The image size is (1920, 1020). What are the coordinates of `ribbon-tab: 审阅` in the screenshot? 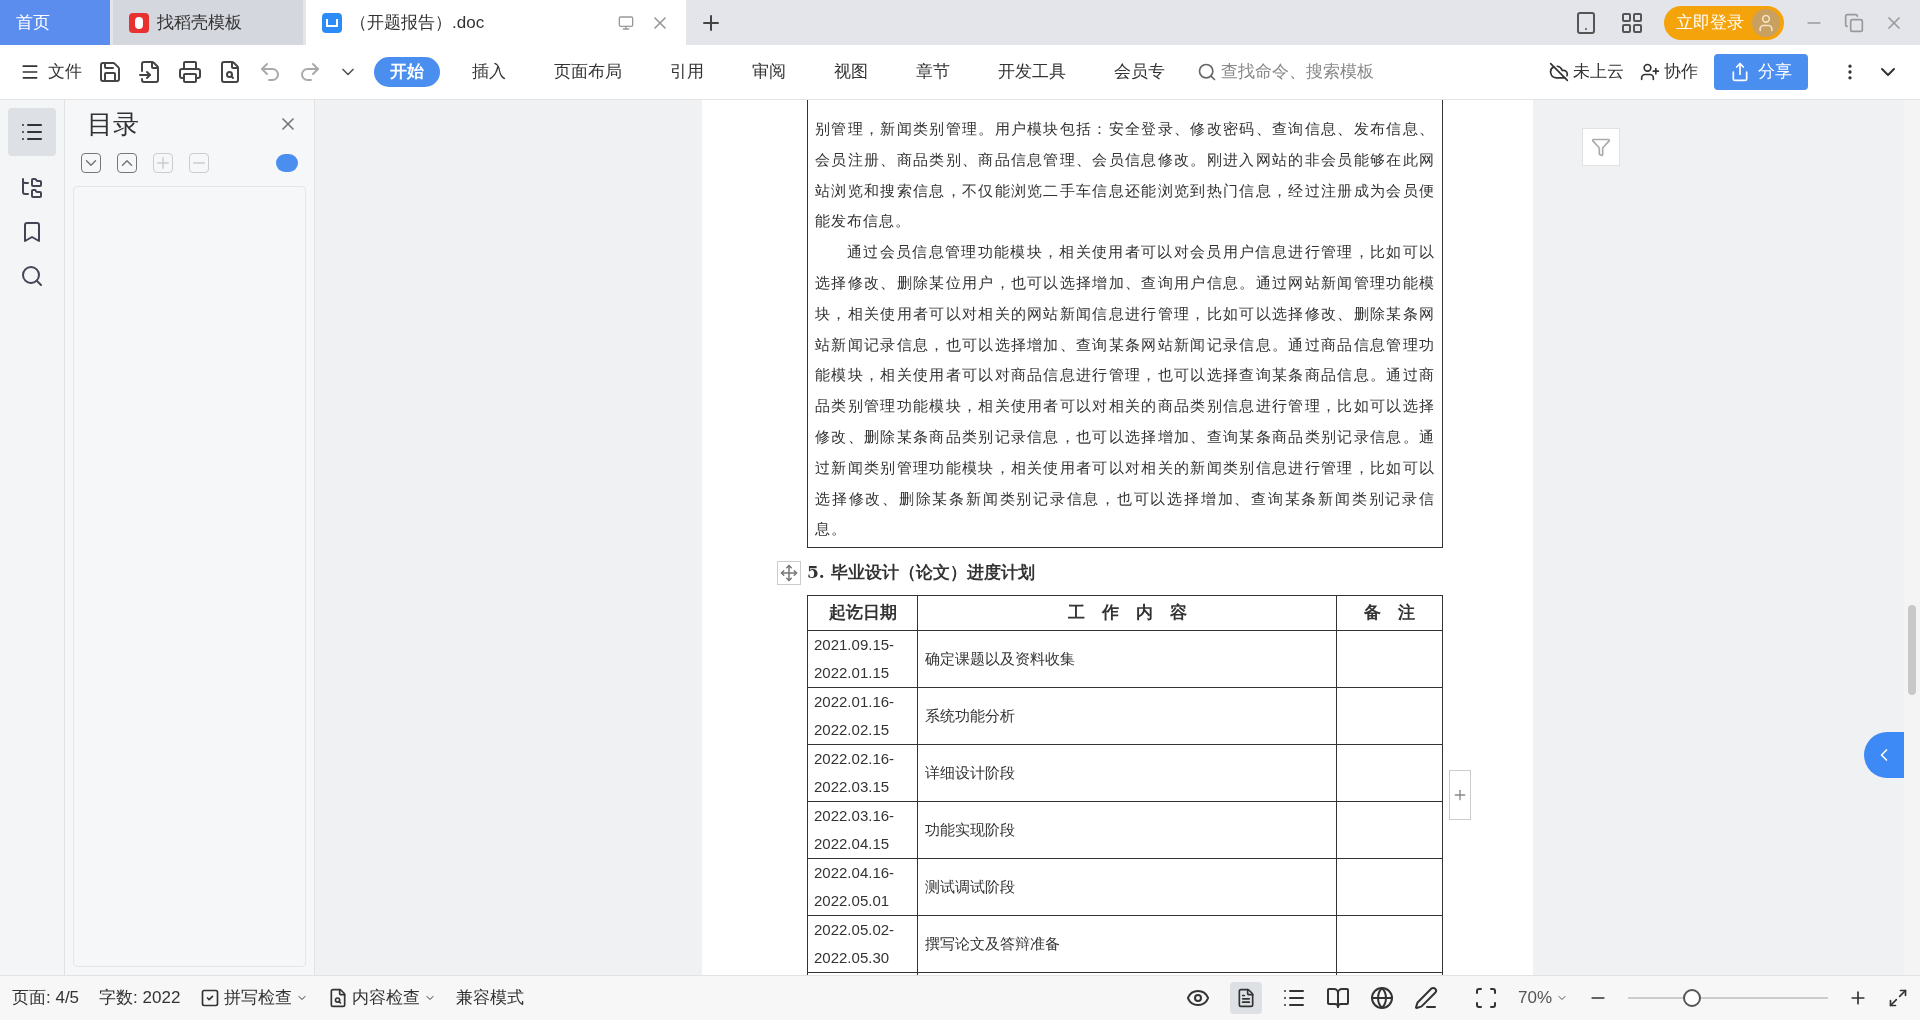 It's located at (769, 72).